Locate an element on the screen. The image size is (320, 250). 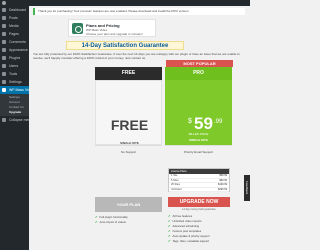
feature-label: Tags, titles, metadata support is located at coordinates (191, 241).